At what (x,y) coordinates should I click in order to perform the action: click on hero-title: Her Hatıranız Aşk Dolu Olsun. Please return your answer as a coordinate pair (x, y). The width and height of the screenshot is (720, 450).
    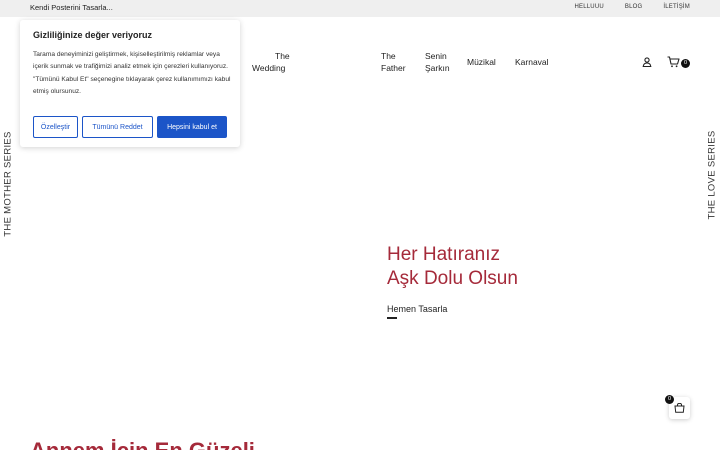
    Looking at the image, I should click on (452, 267).